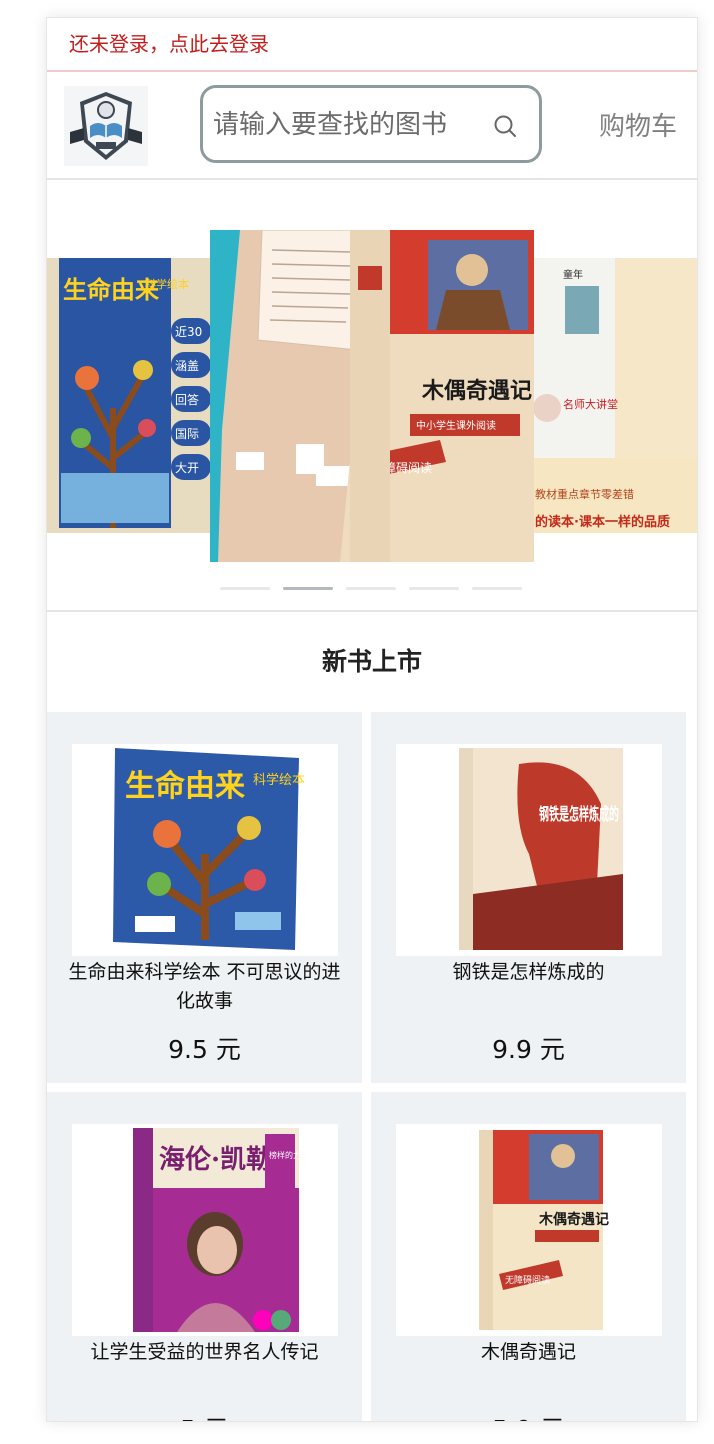 This screenshot has height=1444, width=714. I want to click on slide-left-bullet: 国际, so click(187, 434).